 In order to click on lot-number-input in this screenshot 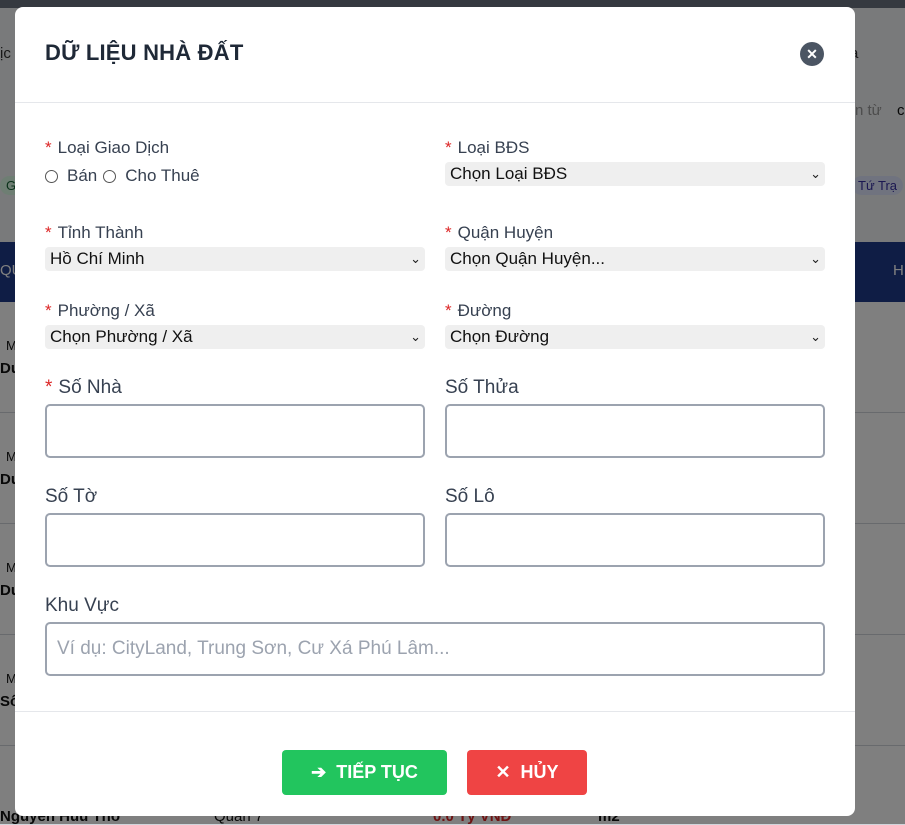, I will do `click(635, 540)`.